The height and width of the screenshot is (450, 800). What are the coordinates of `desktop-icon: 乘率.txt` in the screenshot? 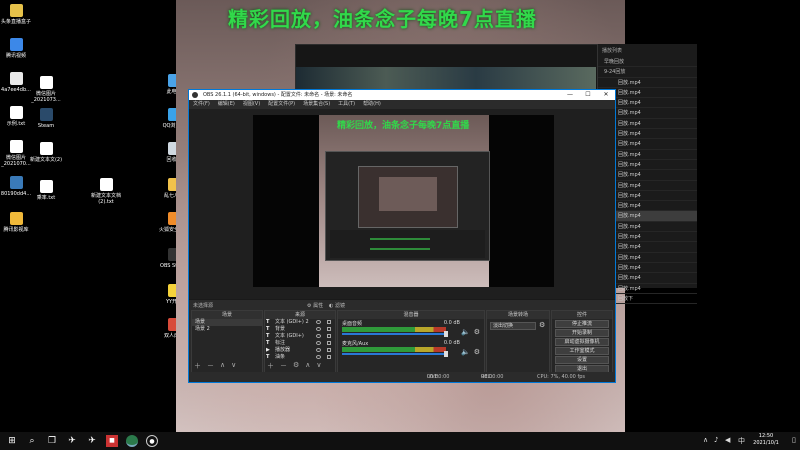 It's located at (46, 190).